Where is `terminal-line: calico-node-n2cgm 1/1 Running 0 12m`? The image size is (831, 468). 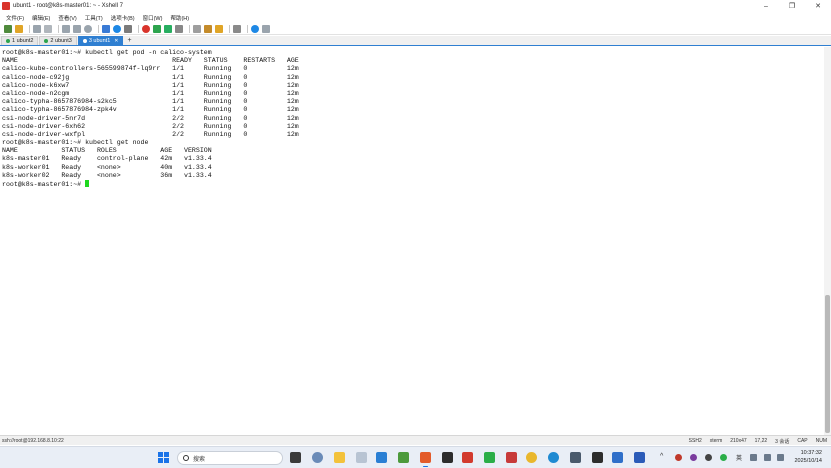
terminal-line: calico-node-n2cgm 1/1 Running 0 12m is located at coordinates (150, 93).